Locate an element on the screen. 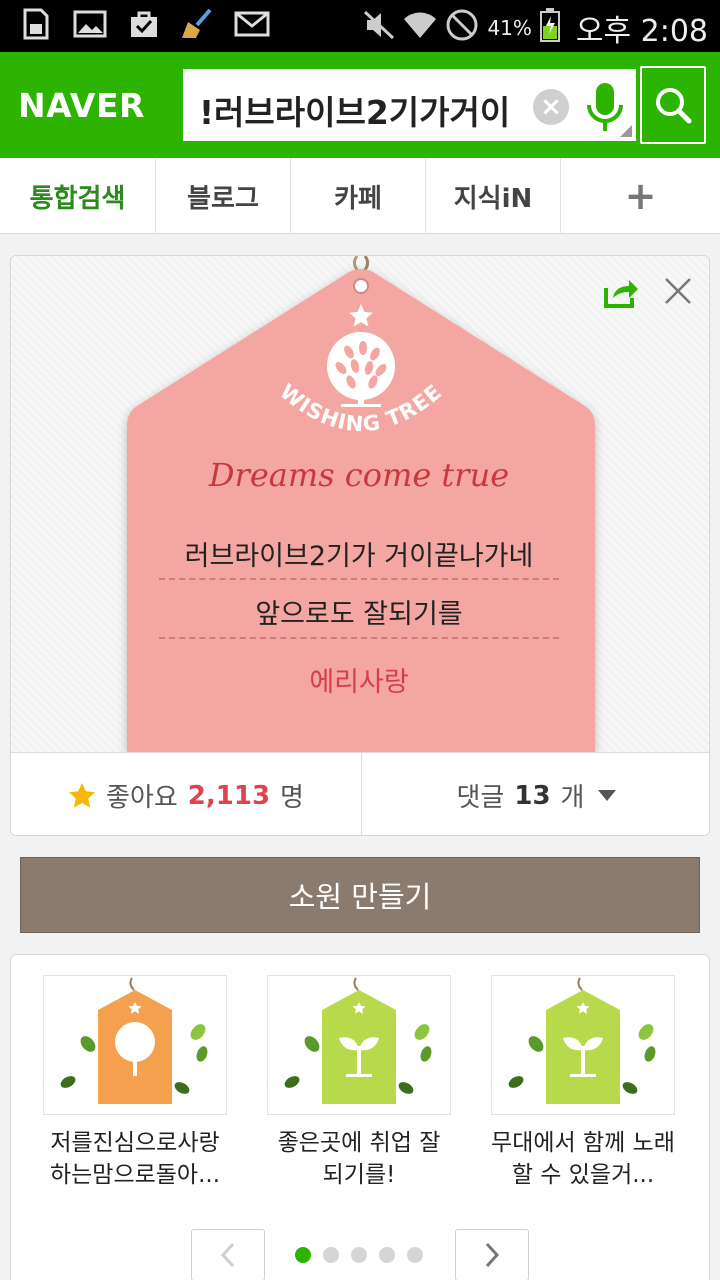 This screenshot has height=1280, width=720. autocomplete-toggle-icon is located at coordinates (626, 131).